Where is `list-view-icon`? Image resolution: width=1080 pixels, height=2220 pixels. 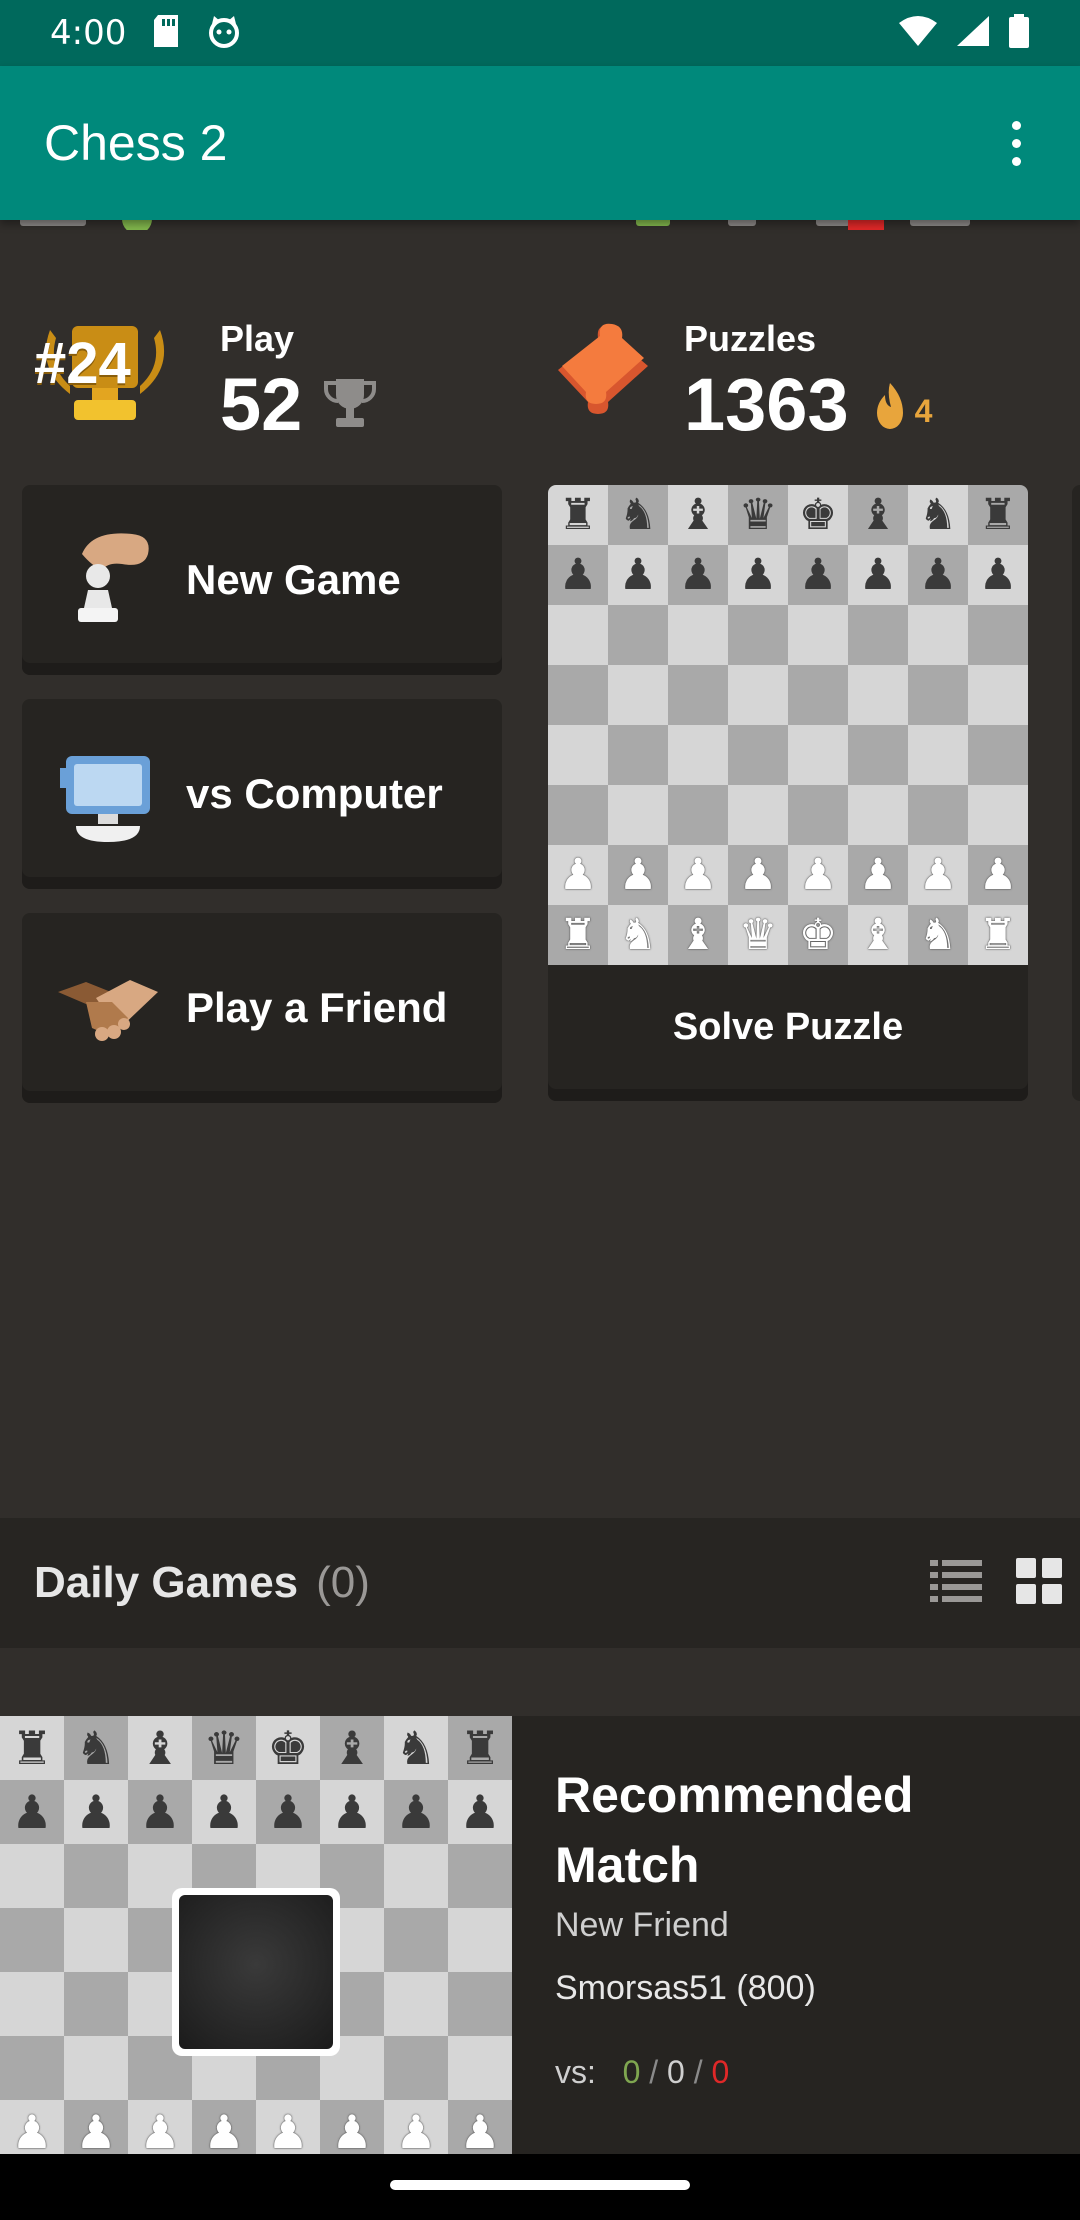 list-view-icon is located at coordinates (956, 1583).